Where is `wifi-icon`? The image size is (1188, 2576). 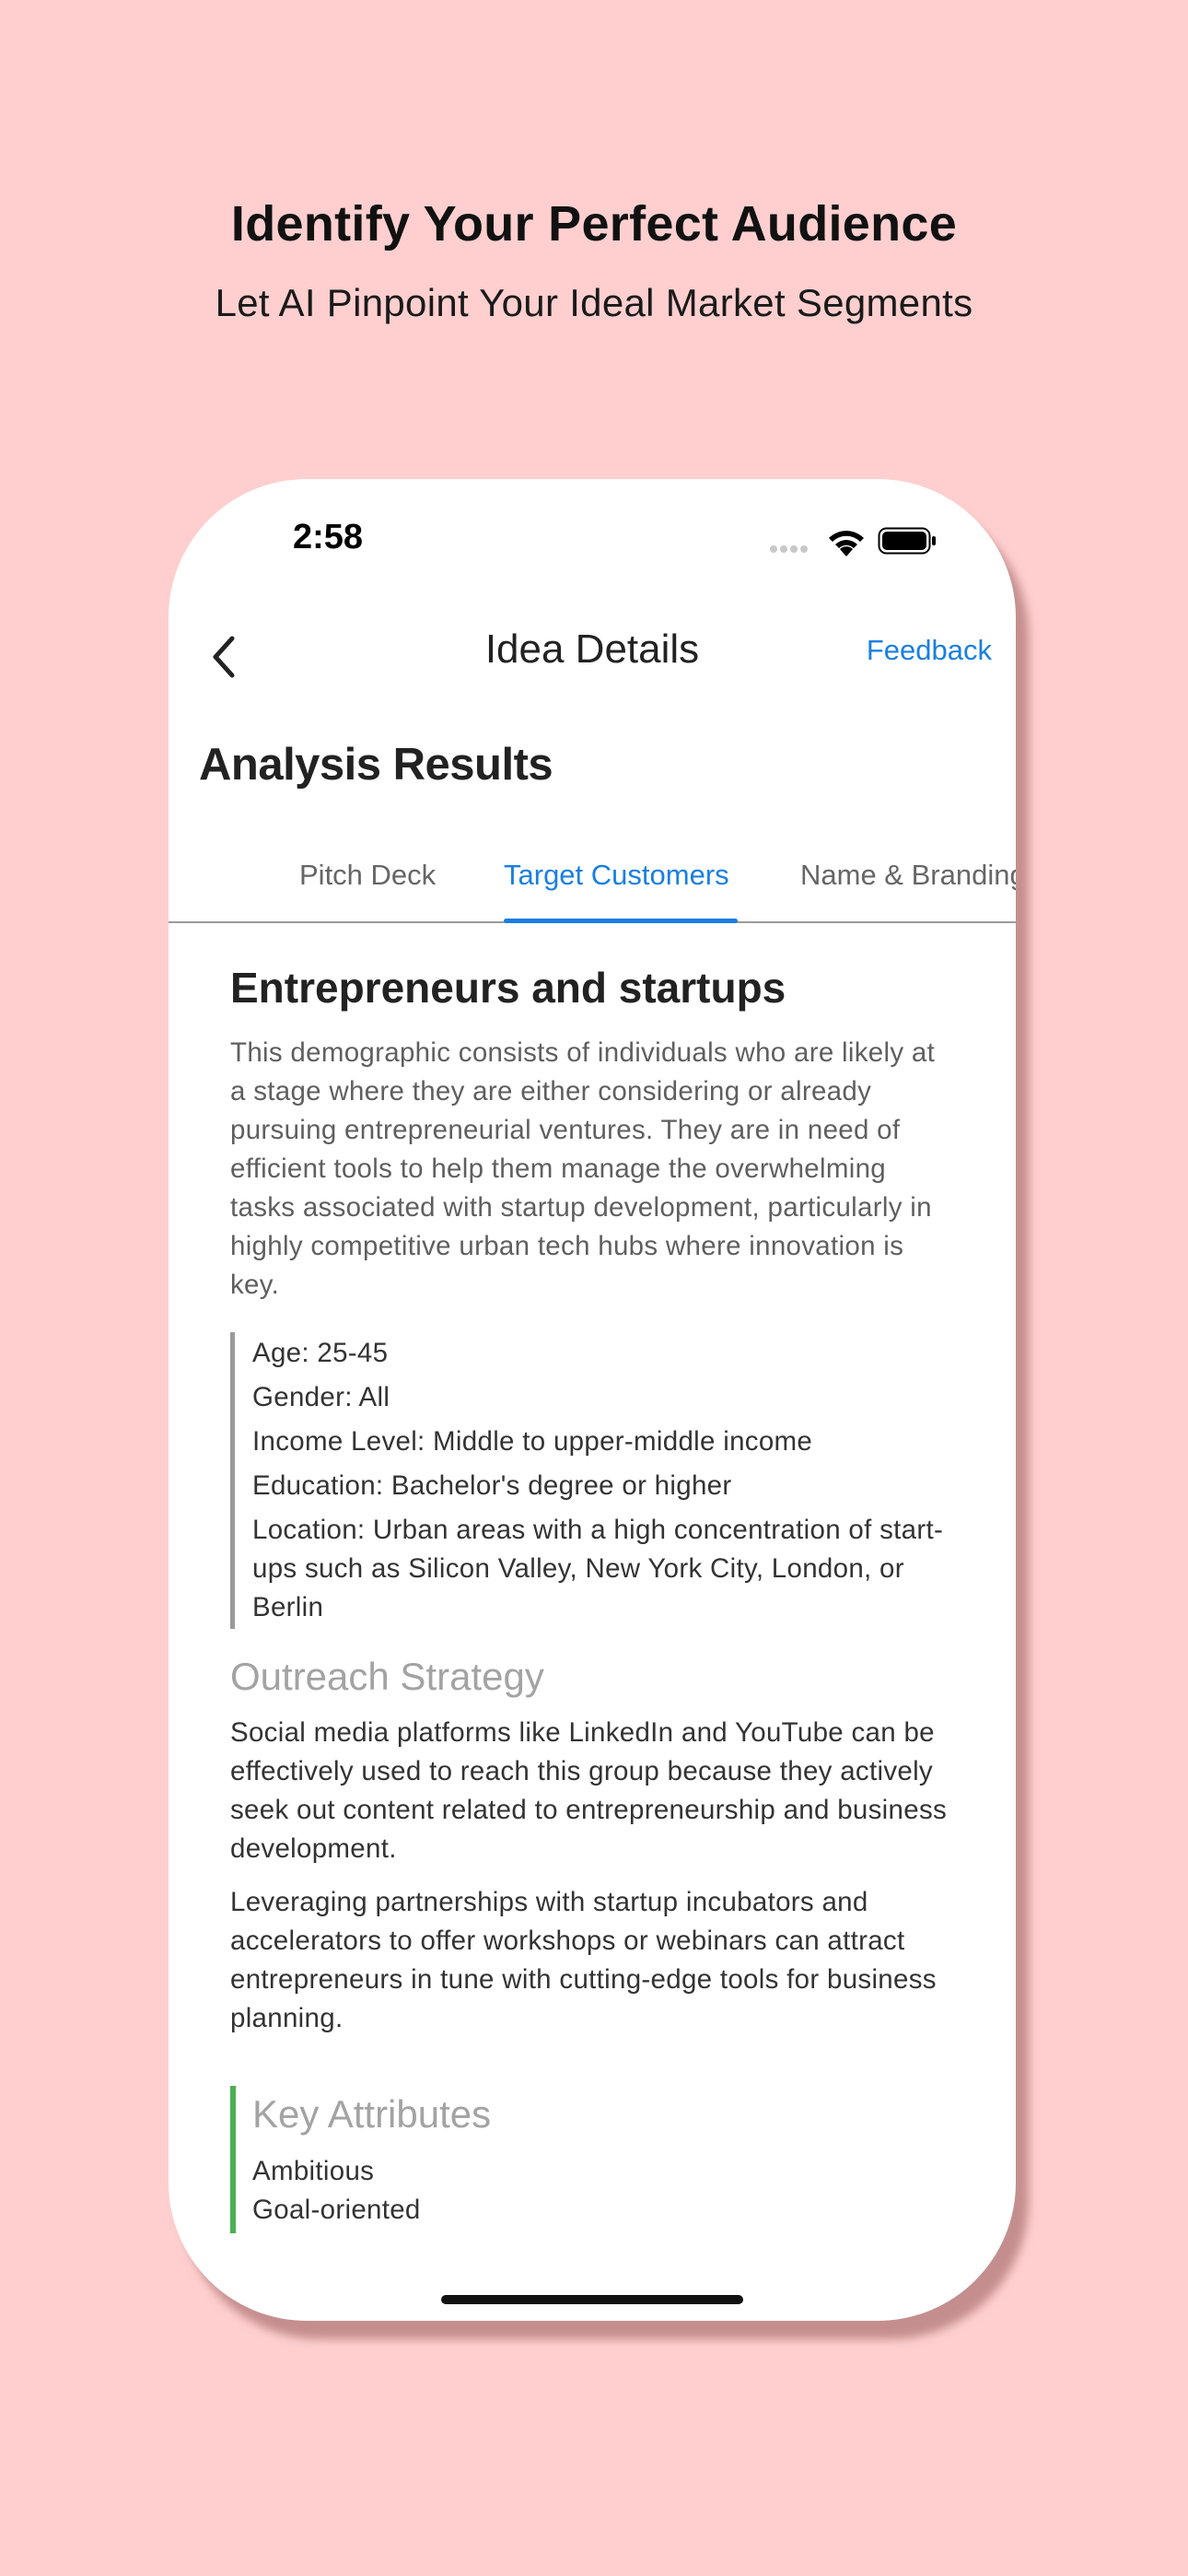
wifi-icon is located at coordinates (846, 543).